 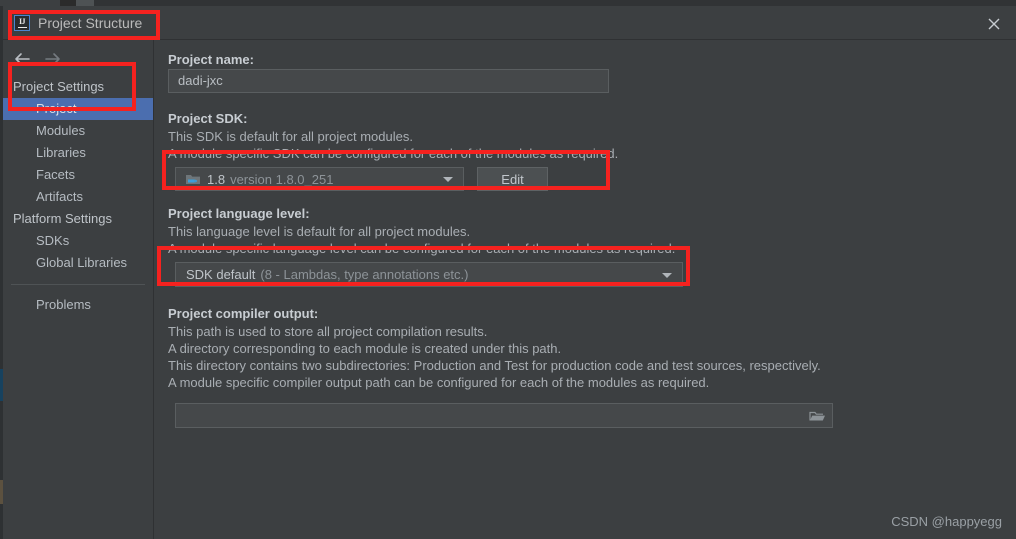 What do you see at coordinates (24, 59) in the screenshot?
I see `arrow-left-icon` at bounding box center [24, 59].